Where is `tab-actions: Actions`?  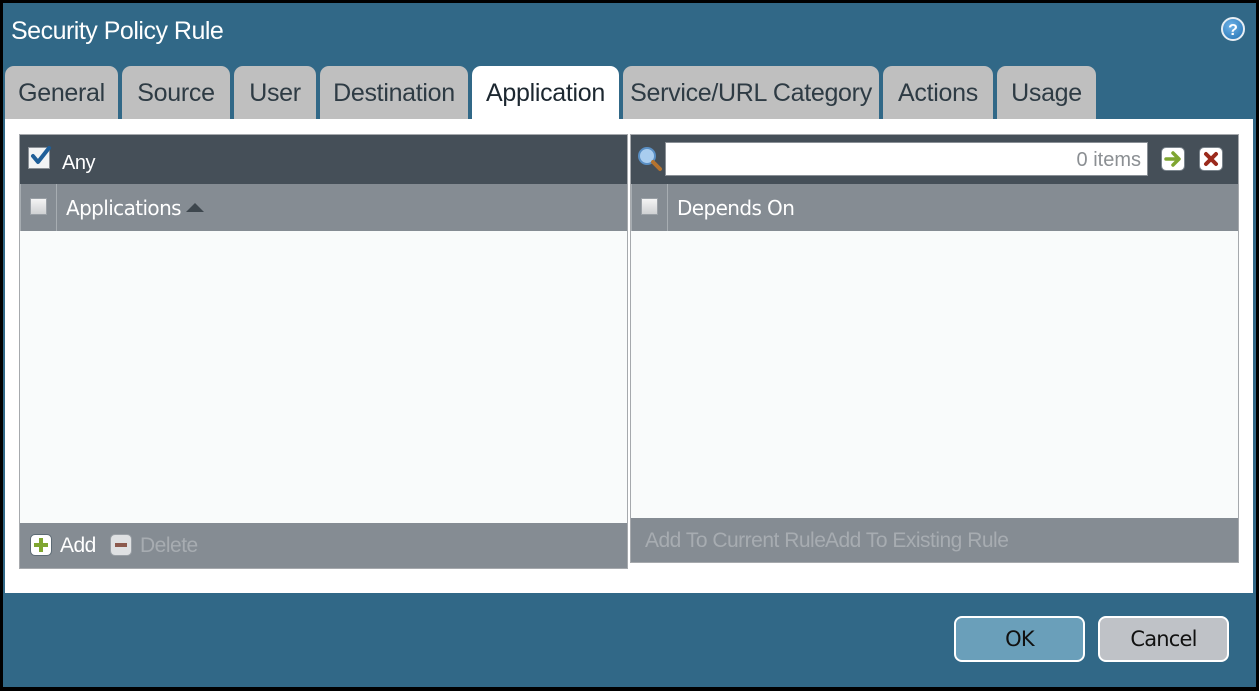
tab-actions: Actions is located at coordinates (938, 92).